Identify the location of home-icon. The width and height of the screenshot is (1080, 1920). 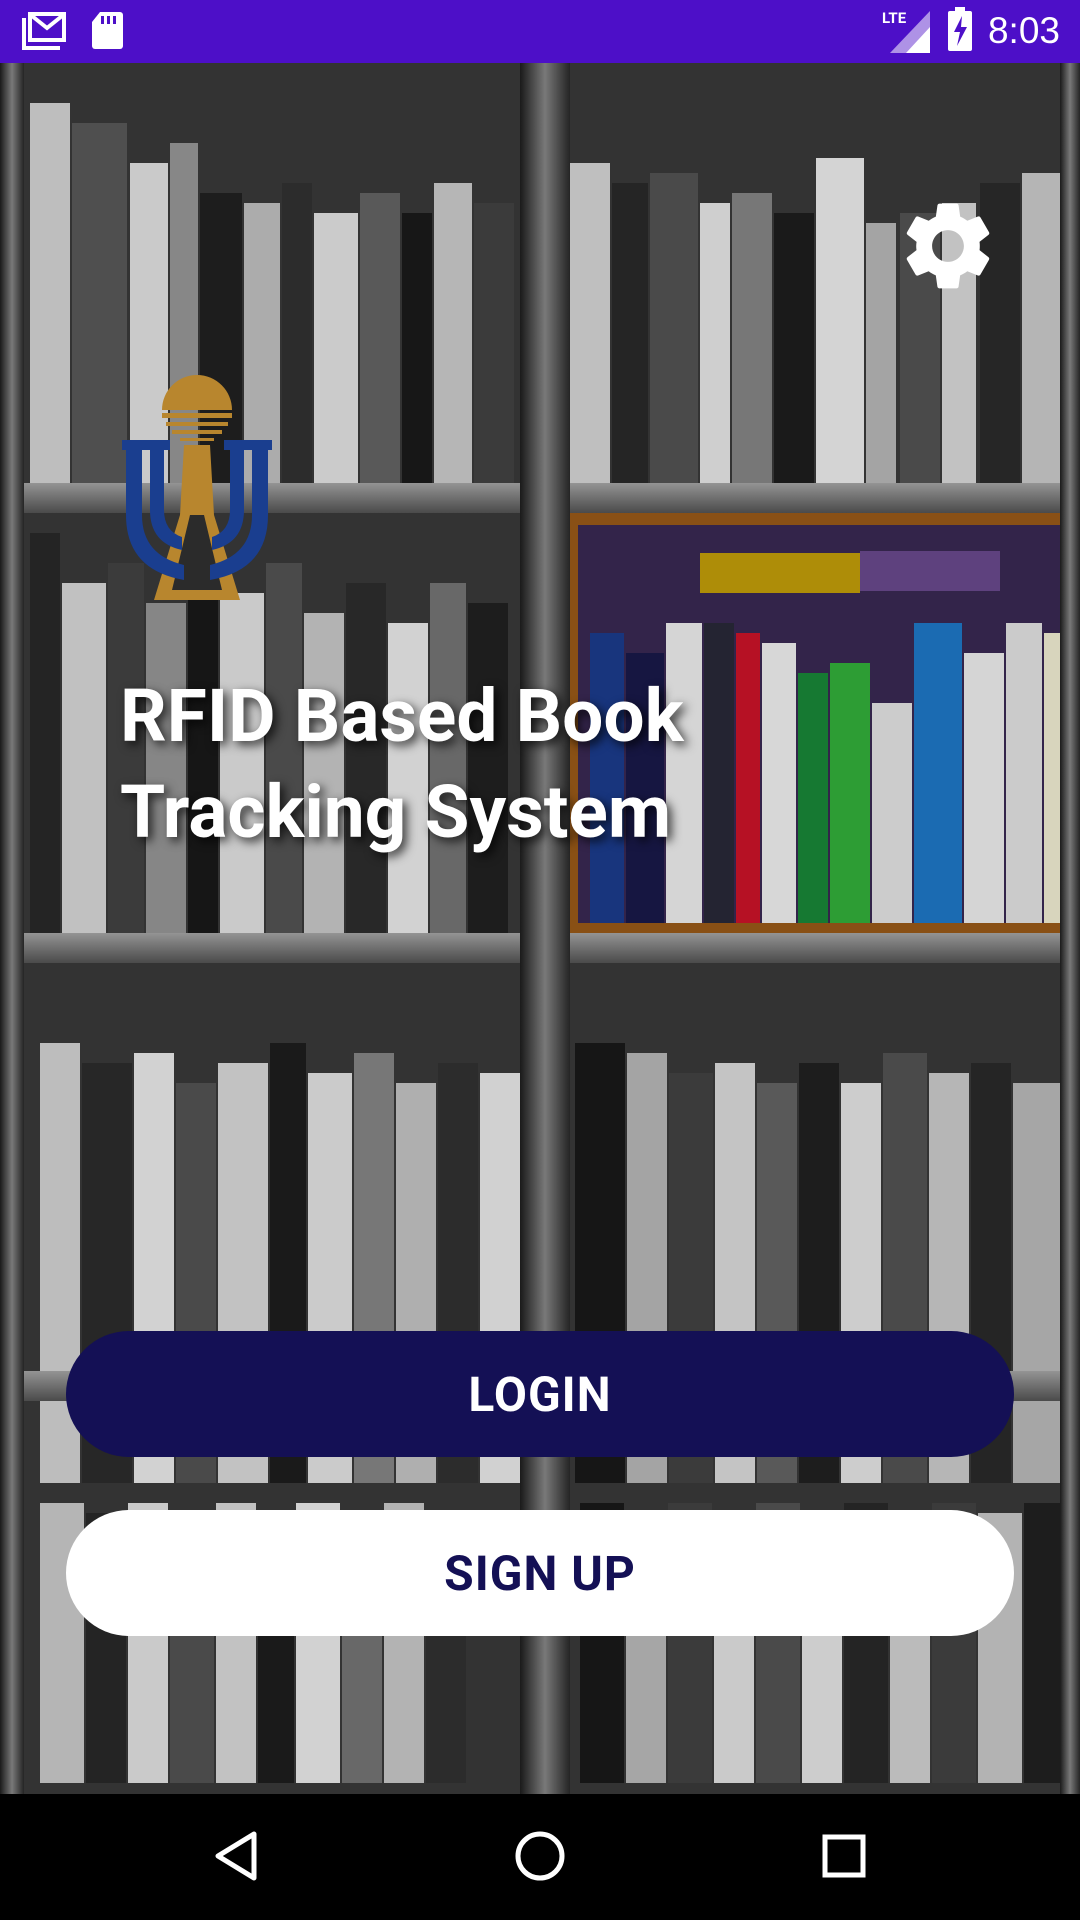
(540, 1858).